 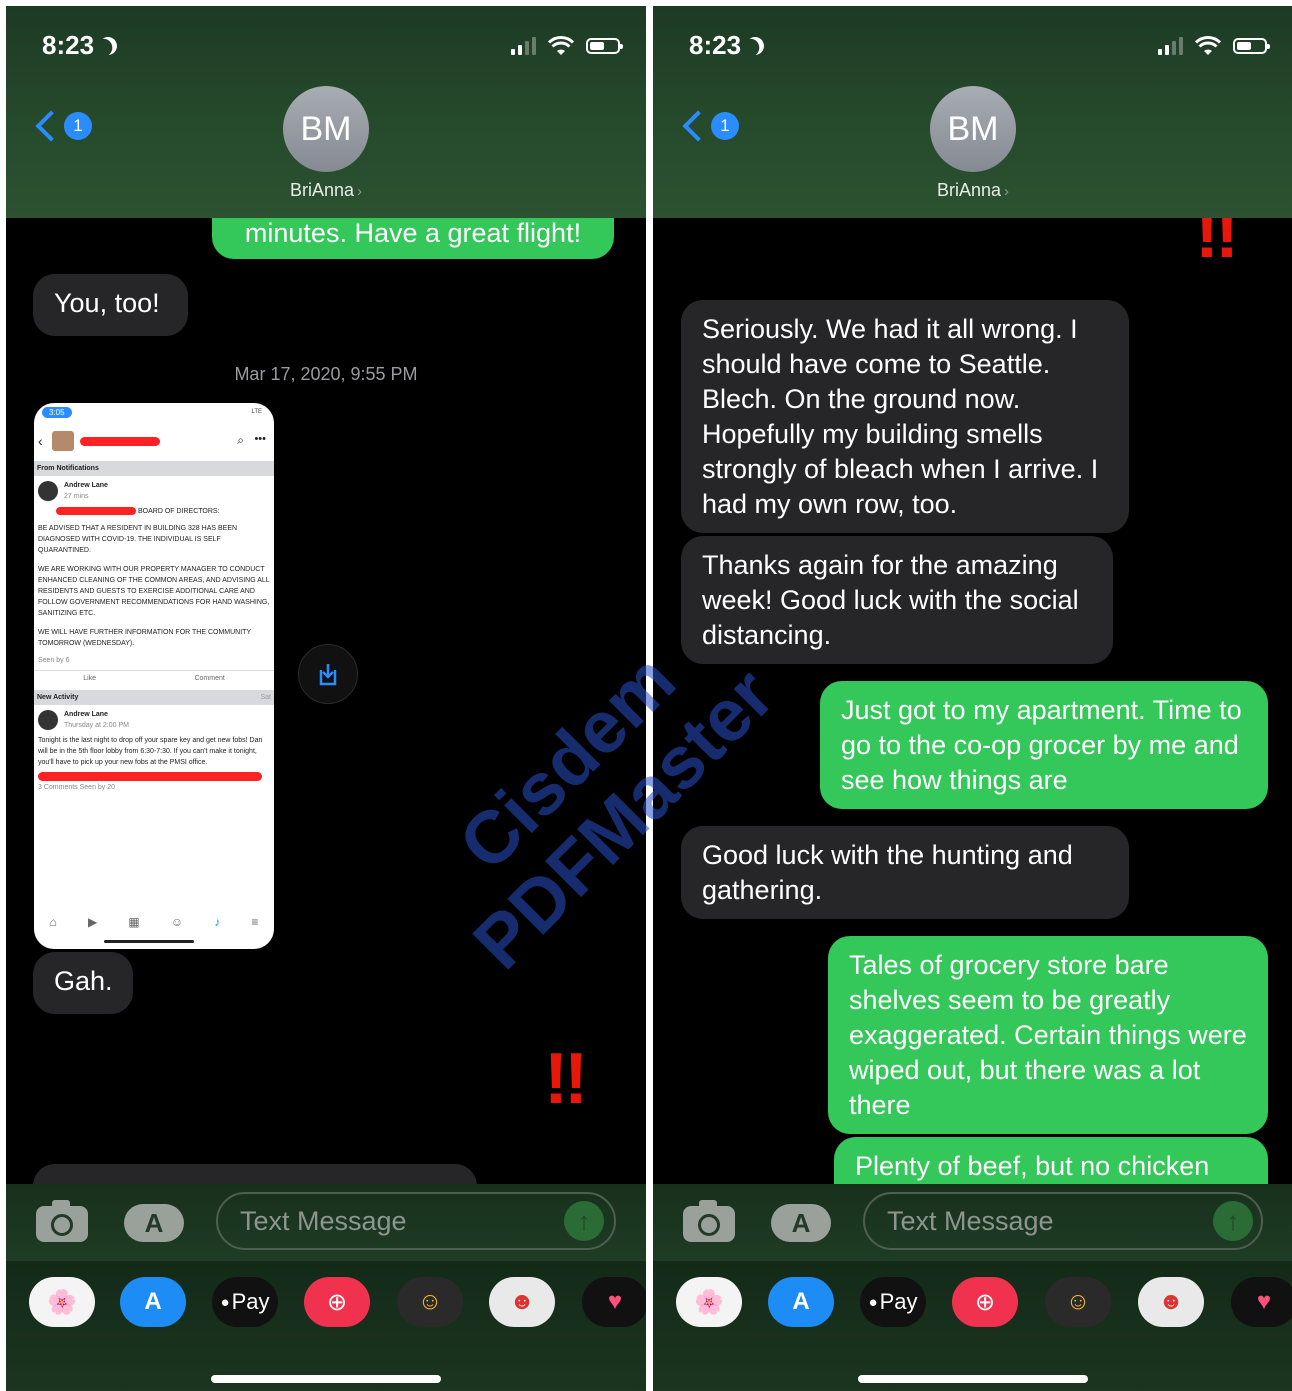 I want to click on emphasis-reaction: !!, so click(x=566, y=1079).